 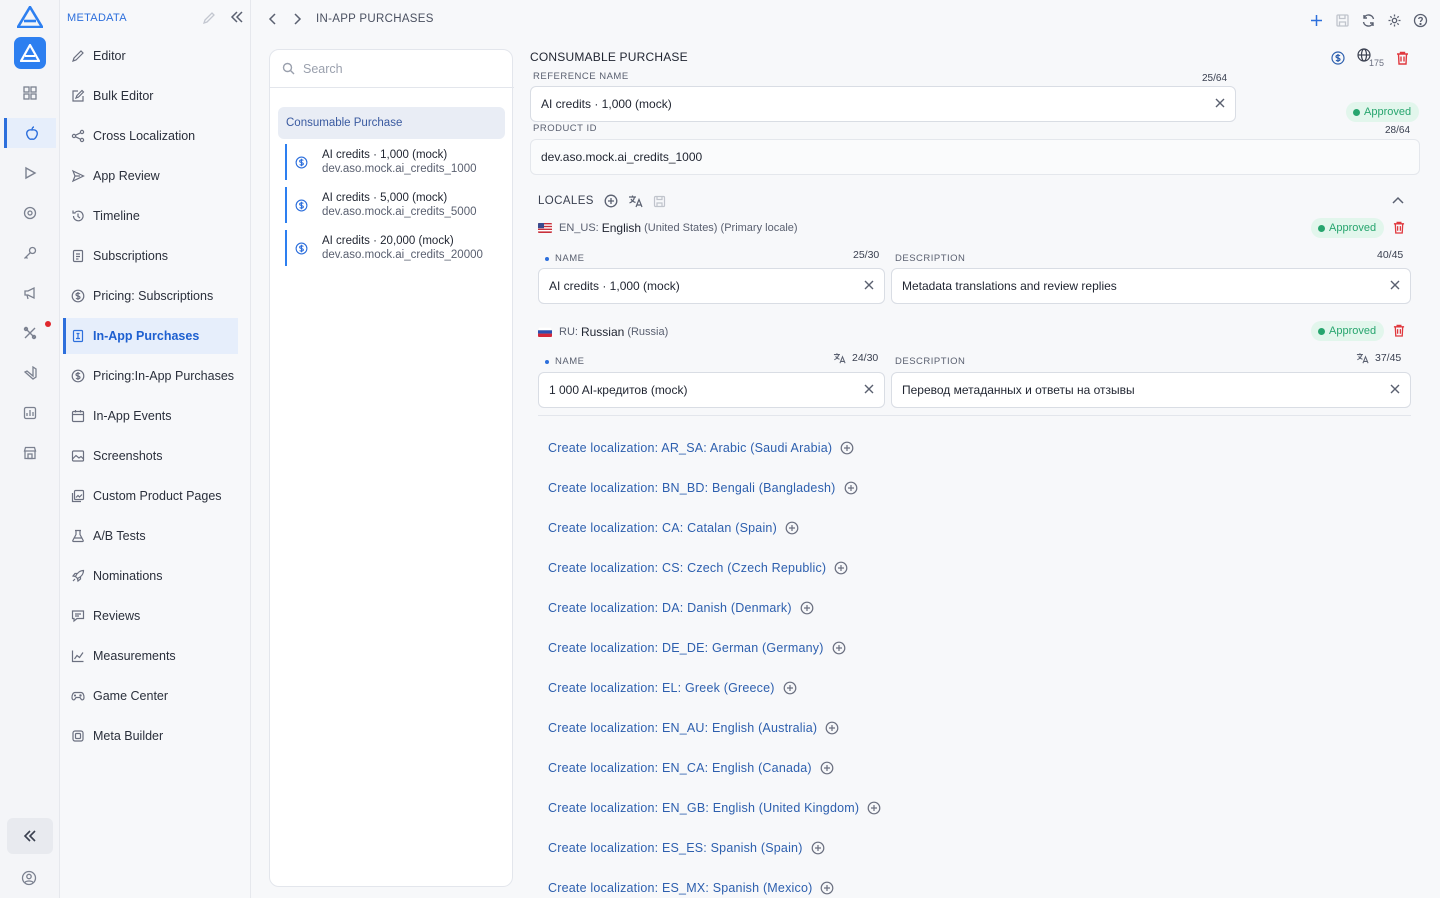 I want to click on menu-item-a-b-tests: A/B Tests, so click(x=150, y=536).